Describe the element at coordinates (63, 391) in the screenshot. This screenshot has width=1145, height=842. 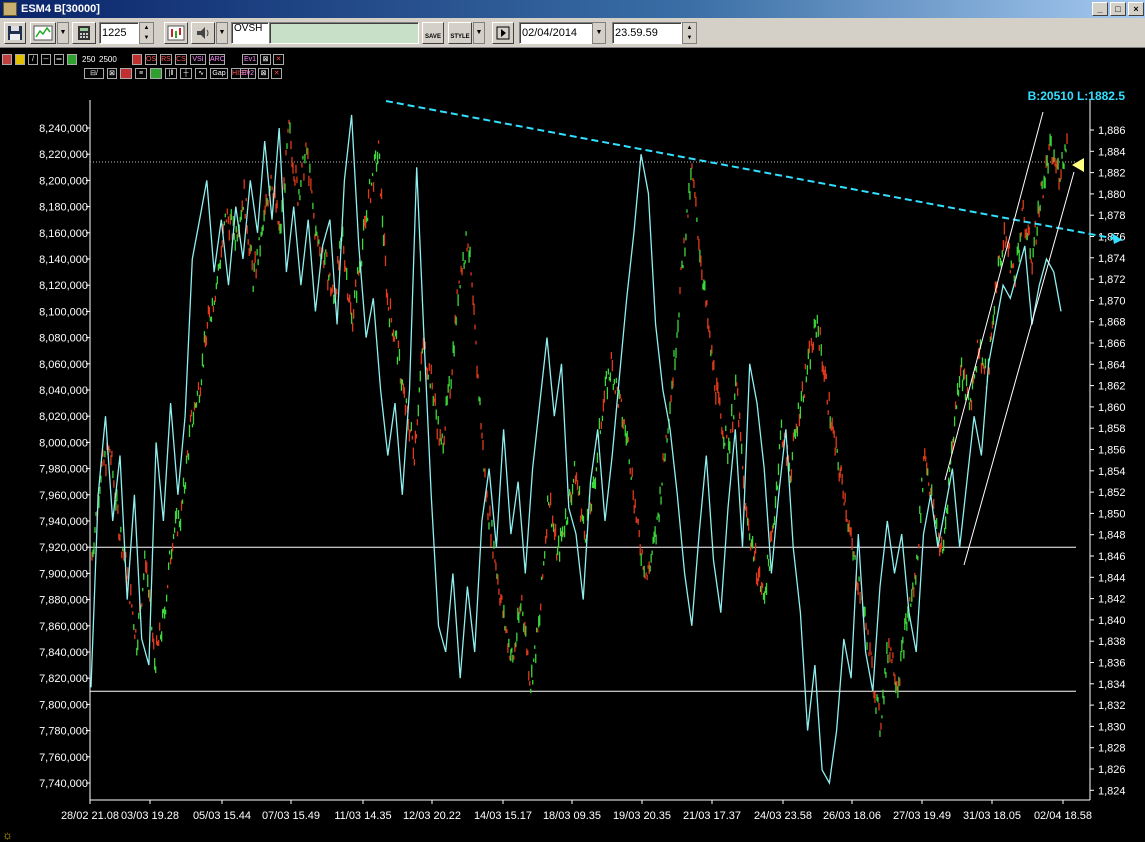
I see `left-tick-label: 8,040,000` at that location.